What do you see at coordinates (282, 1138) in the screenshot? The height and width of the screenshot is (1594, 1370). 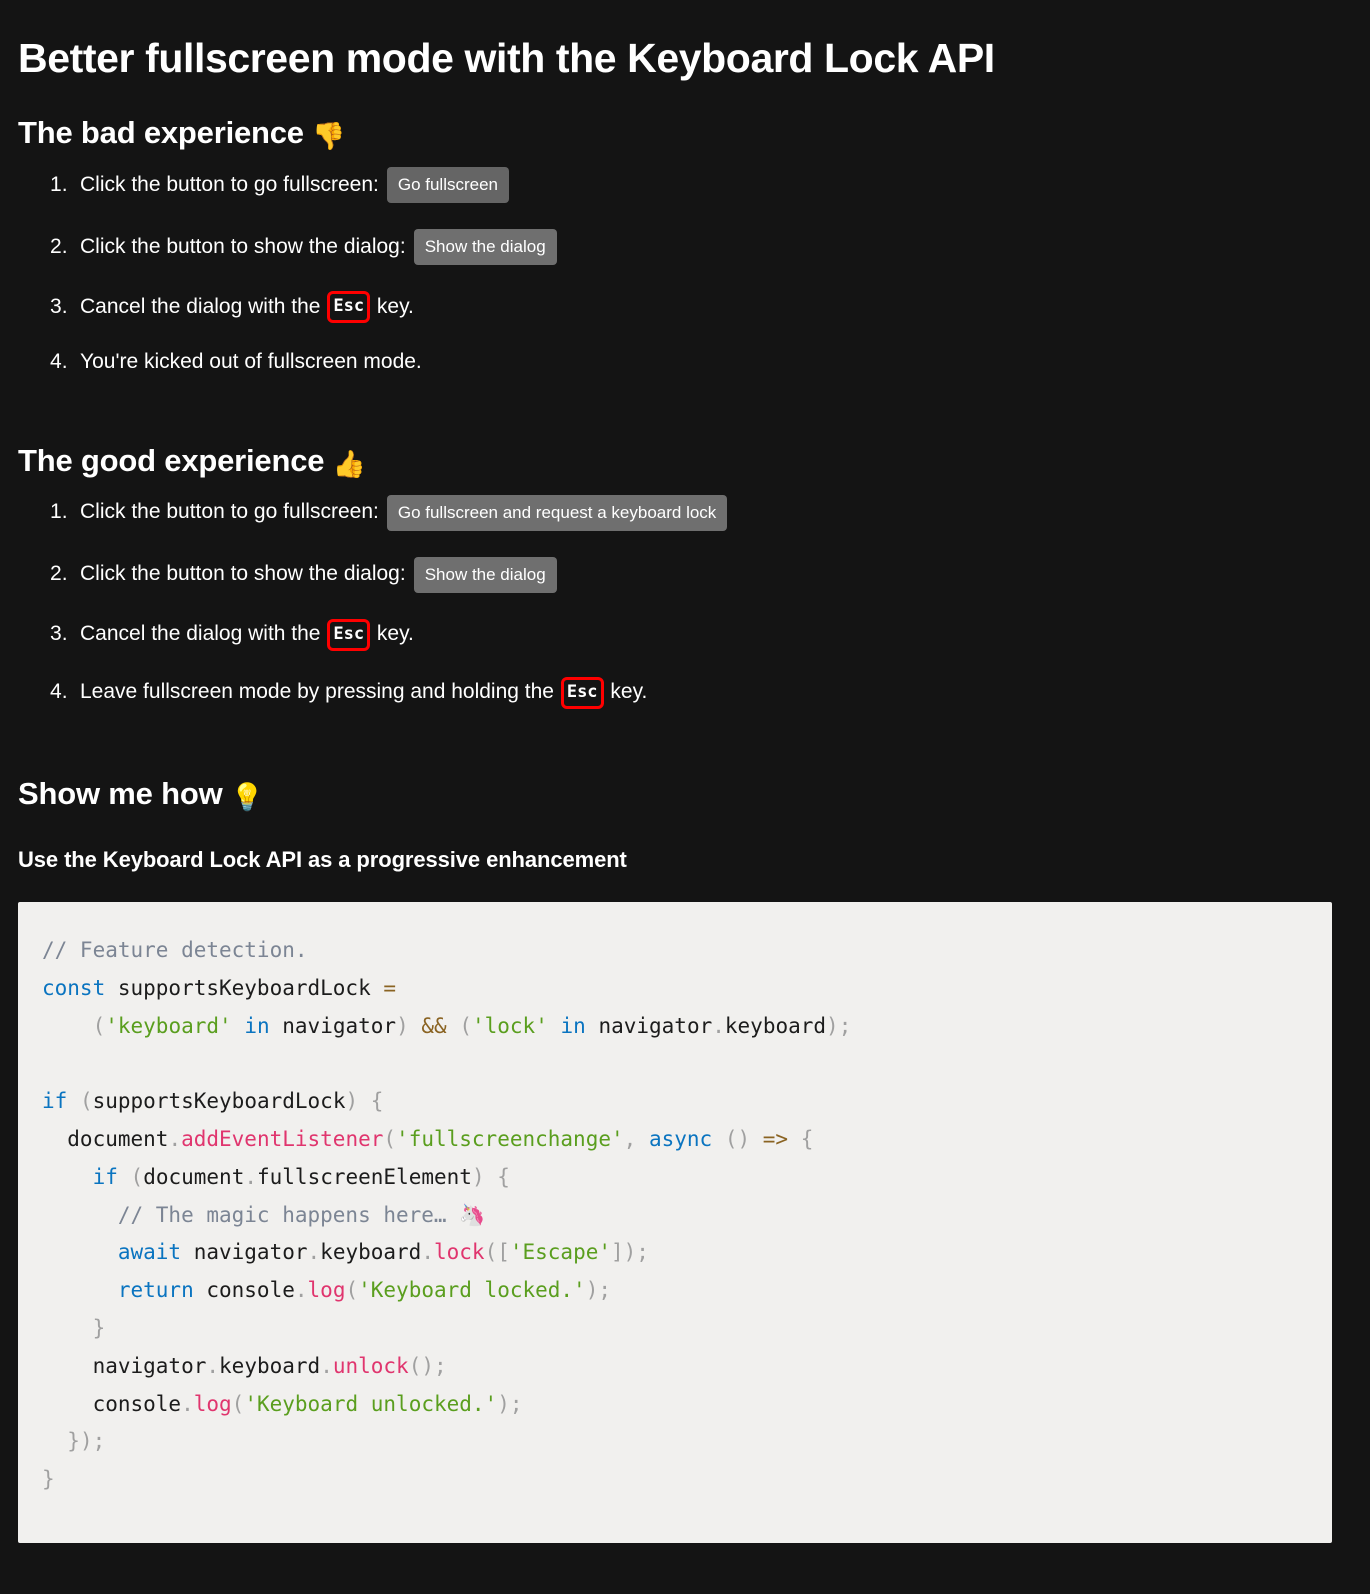 I see `code-token-func: addEventListener` at bounding box center [282, 1138].